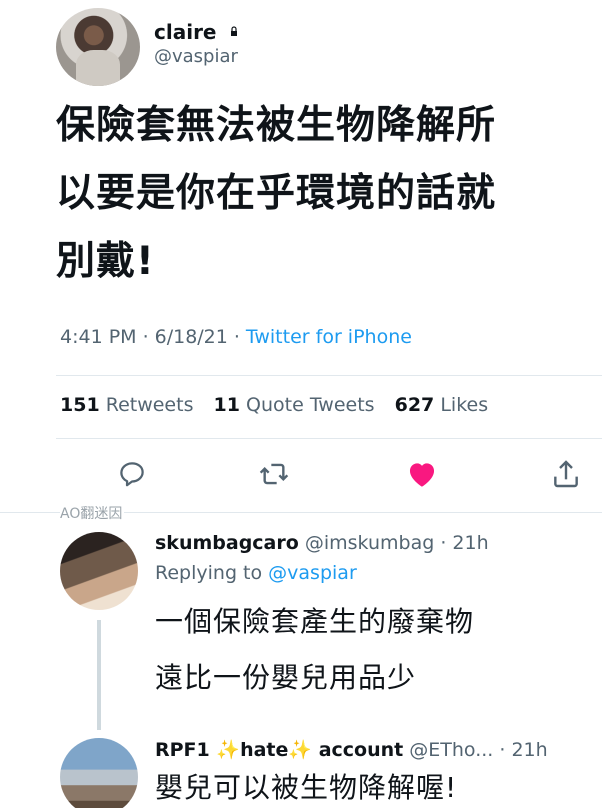 Image resolution: width=602 pixels, height=808 pixels. I want to click on display-name: RPF1 ✨hate✨ account, so click(279, 750).